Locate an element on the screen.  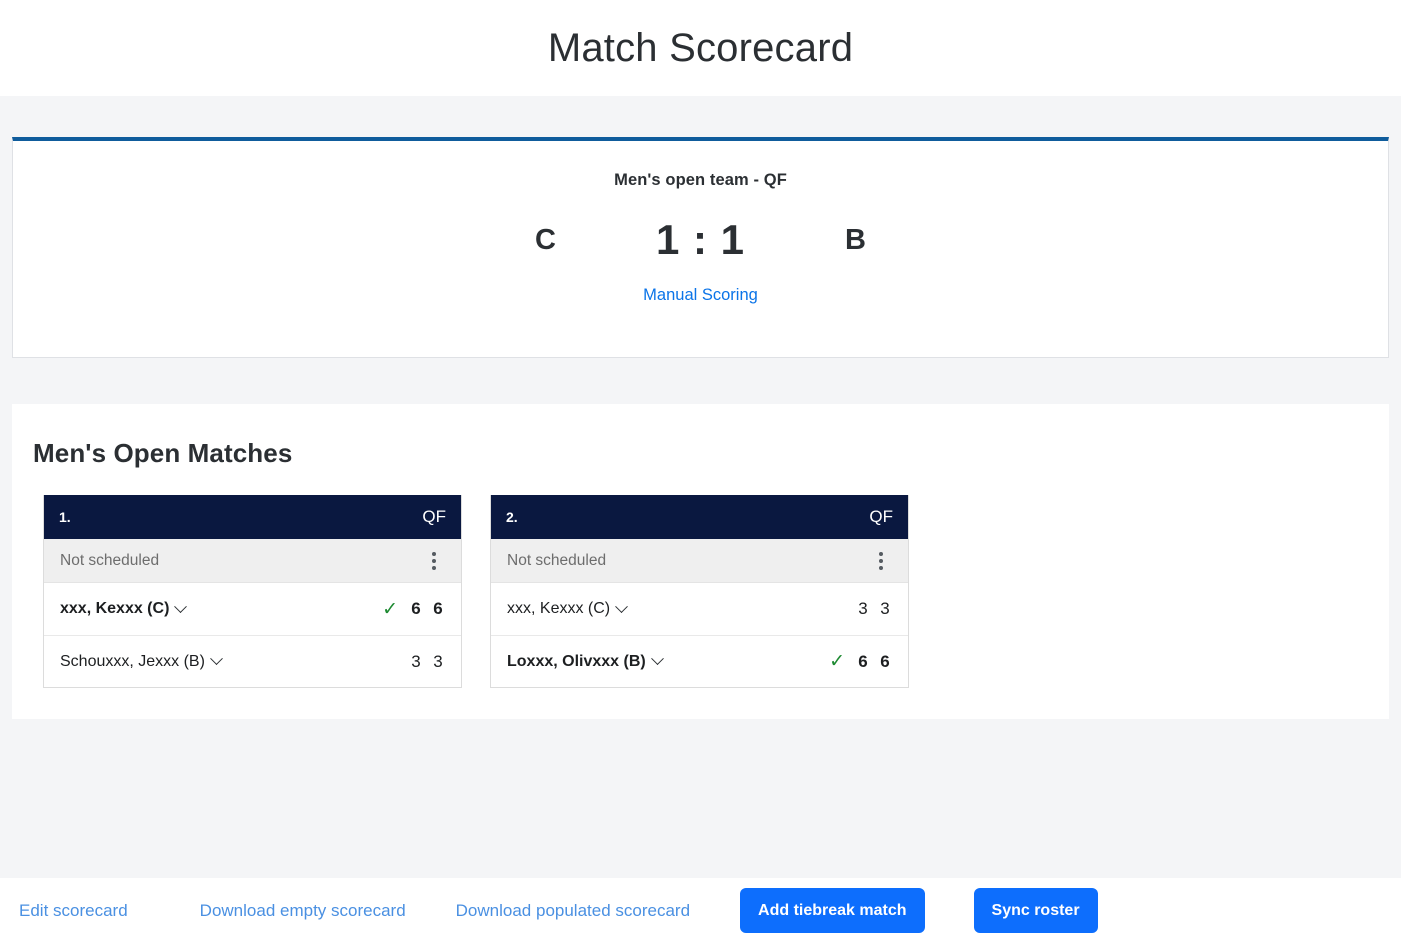
page-title: Match Scorecard is located at coordinates (700, 48).